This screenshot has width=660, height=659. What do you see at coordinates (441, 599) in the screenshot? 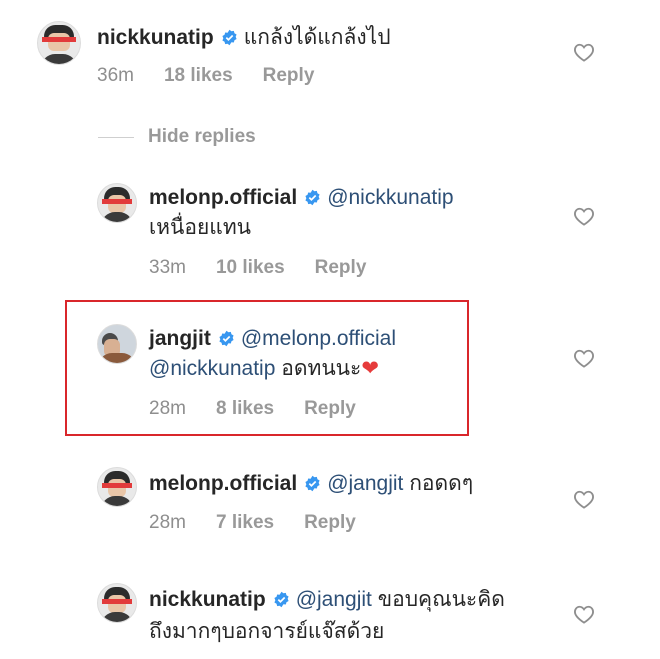
I see `comment-text: ขอบคุณนะคิด` at bounding box center [441, 599].